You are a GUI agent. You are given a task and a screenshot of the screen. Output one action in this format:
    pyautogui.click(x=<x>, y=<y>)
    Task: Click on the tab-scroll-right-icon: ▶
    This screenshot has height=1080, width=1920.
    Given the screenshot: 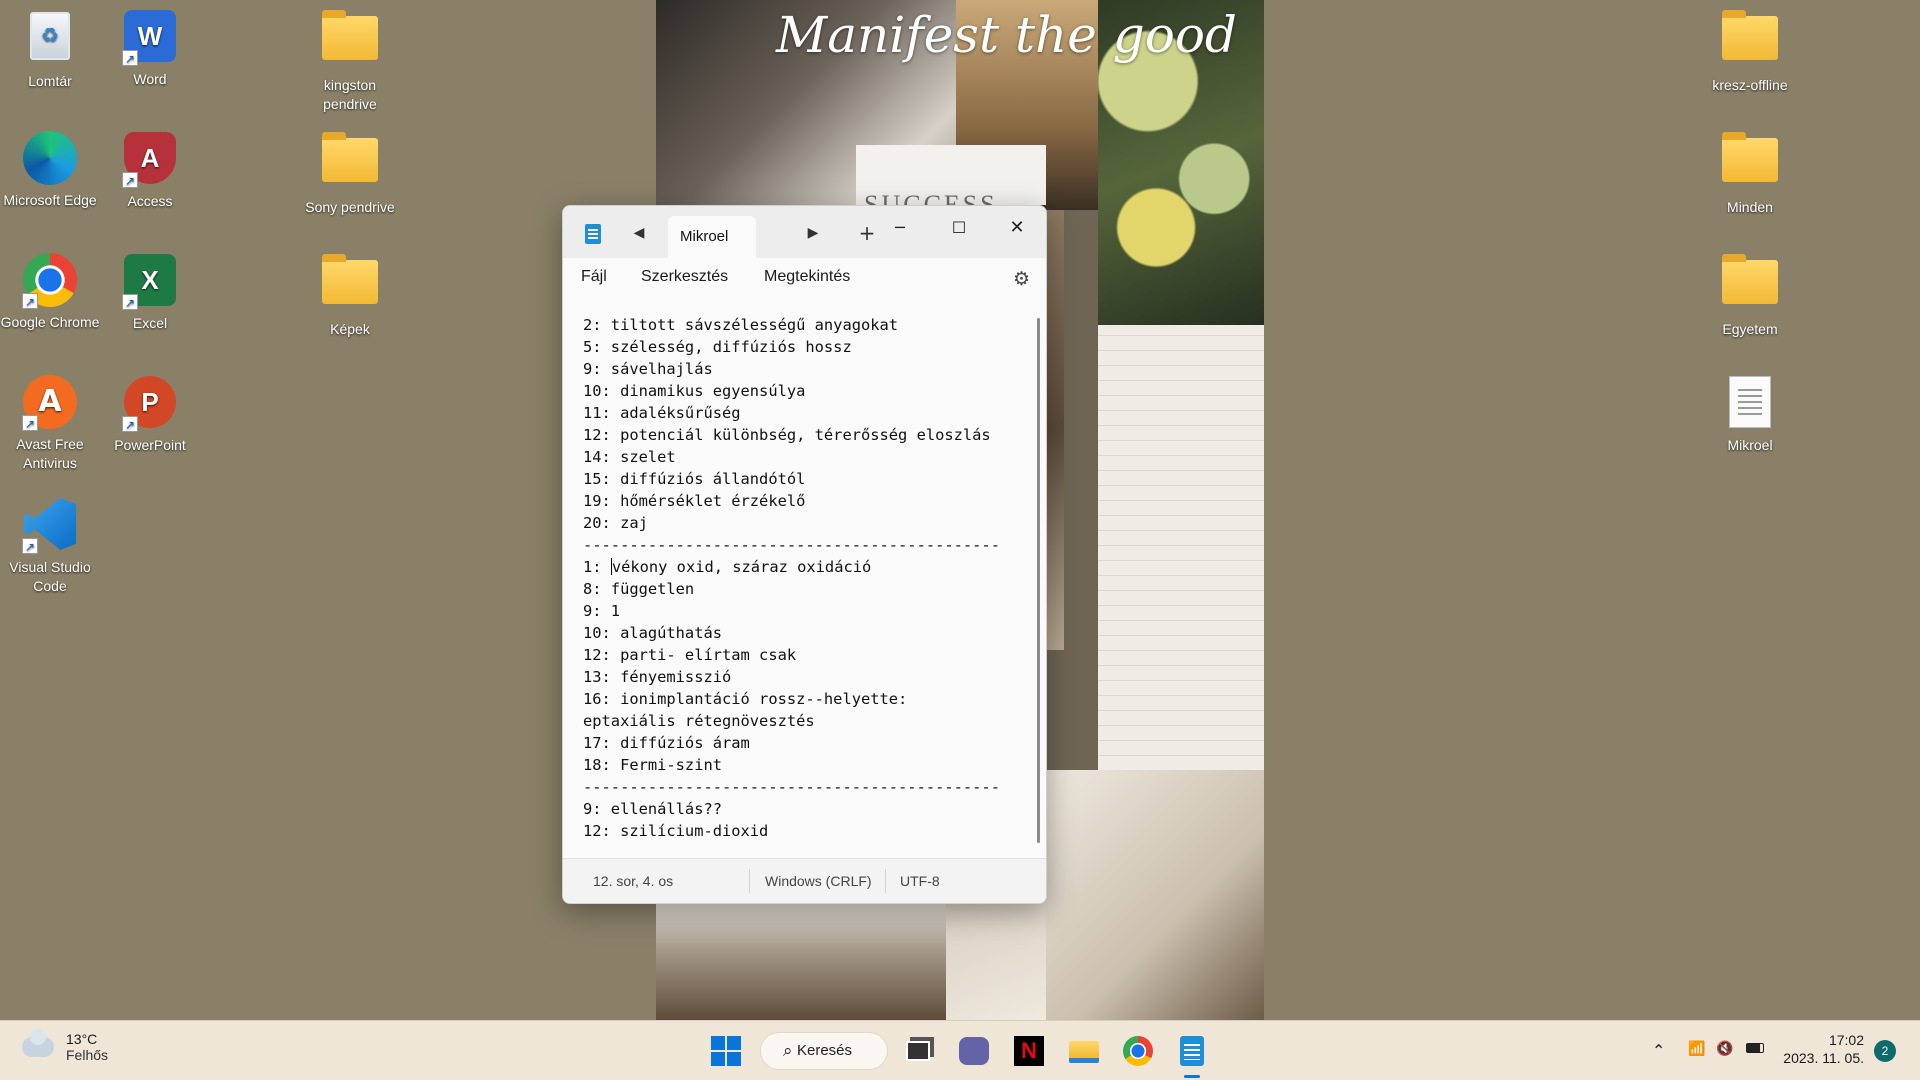 What is the action you would take?
    pyautogui.click(x=813, y=233)
    